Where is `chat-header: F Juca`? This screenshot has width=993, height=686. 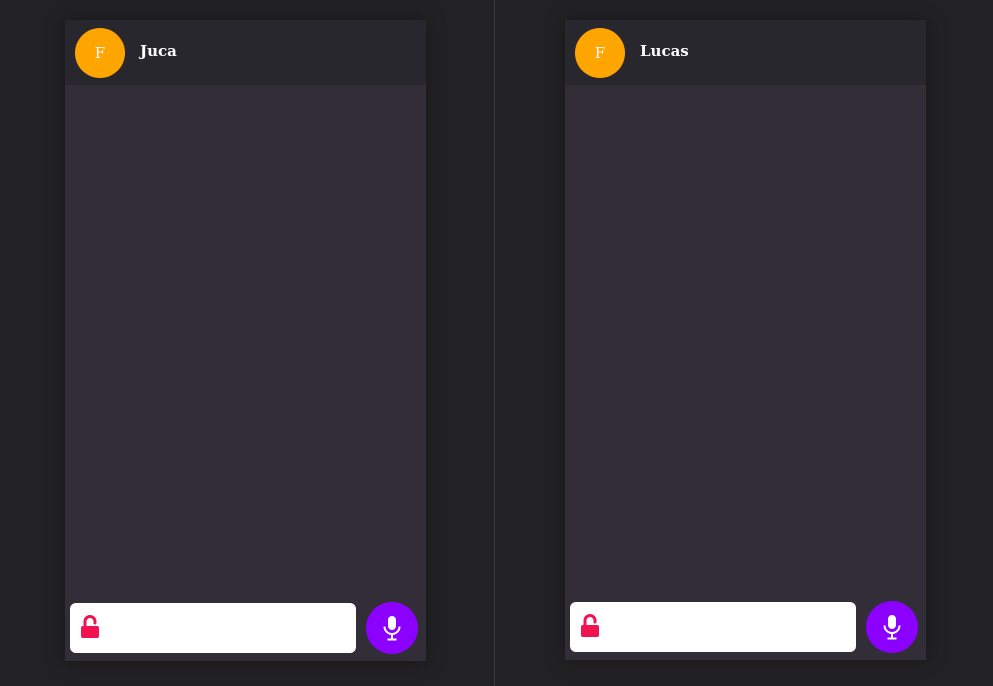
chat-header: F Juca is located at coordinates (245, 52).